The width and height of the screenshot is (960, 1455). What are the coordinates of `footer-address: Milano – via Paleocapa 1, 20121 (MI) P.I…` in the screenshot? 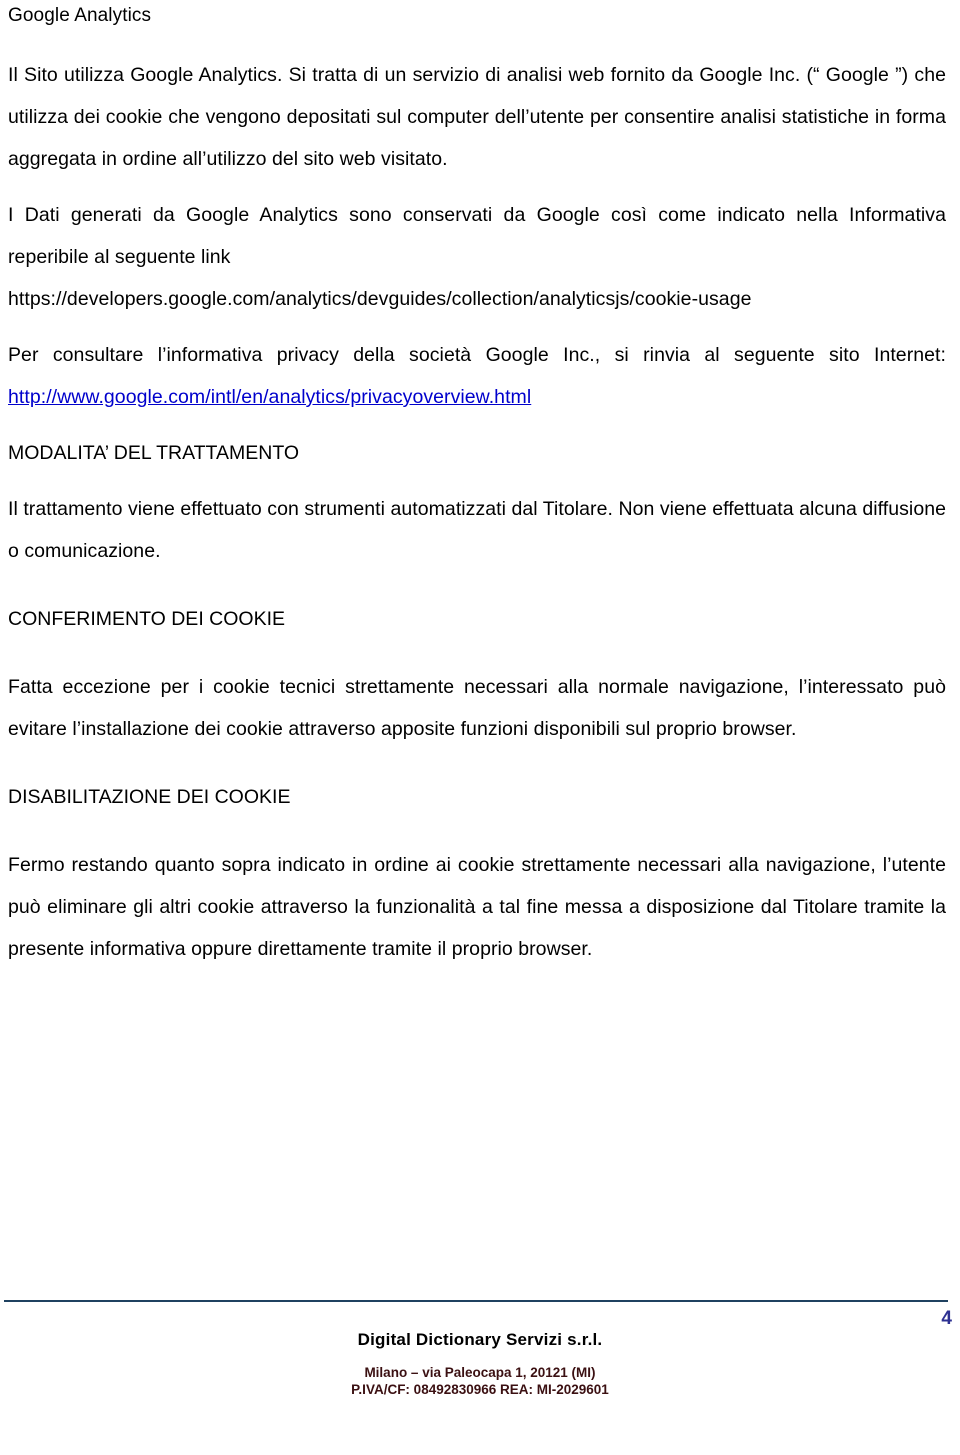 It's located at (480, 1381).